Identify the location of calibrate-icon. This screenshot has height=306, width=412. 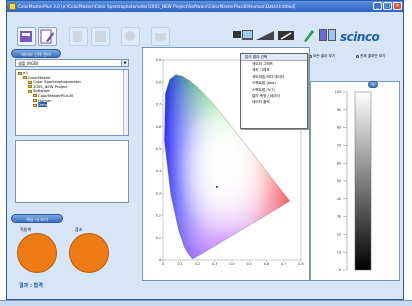
(309, 36).